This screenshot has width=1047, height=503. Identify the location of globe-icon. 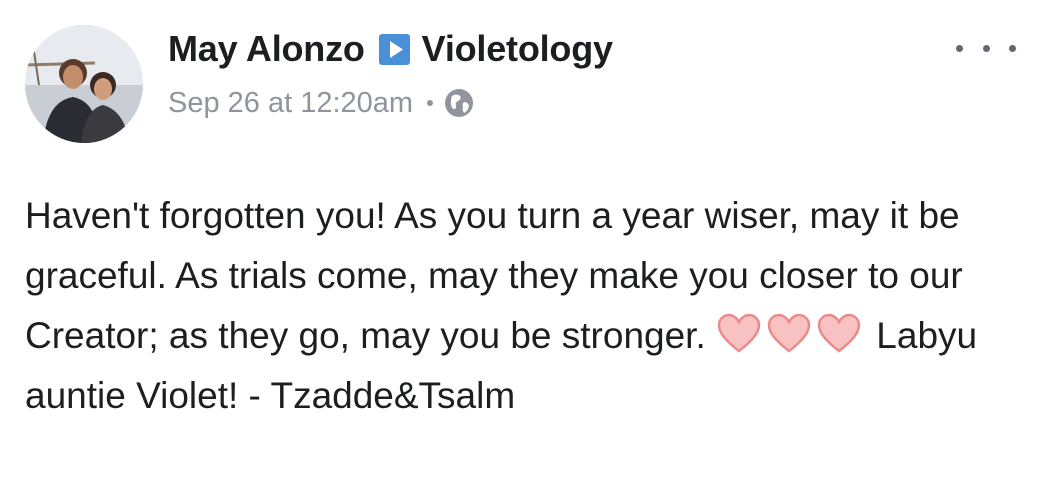
(459, 103).